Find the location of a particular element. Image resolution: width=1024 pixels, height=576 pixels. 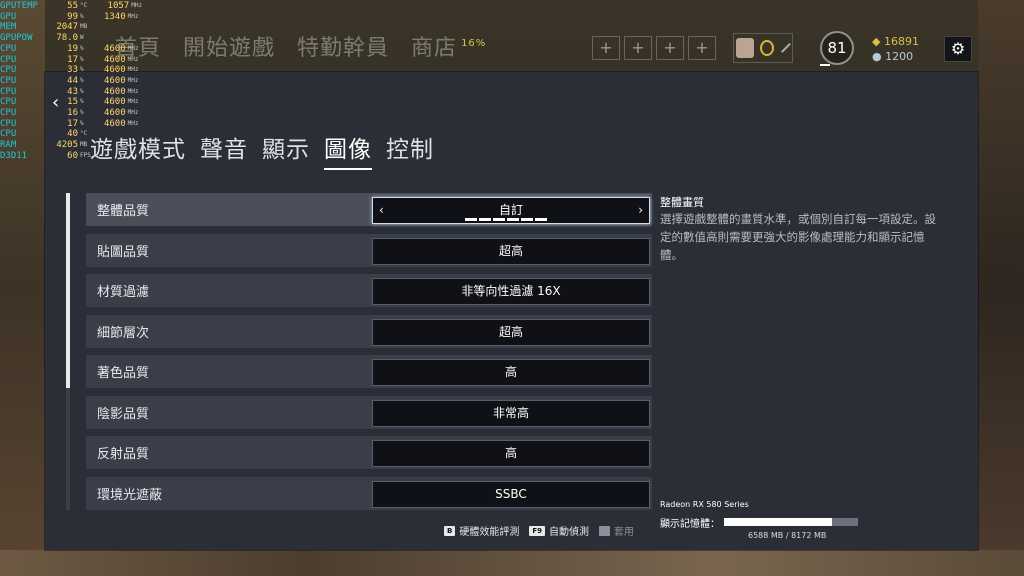

top-nav: 首頁 開始遊戲 特勤幹員 商店 16% is located at coordinates (300, 46).